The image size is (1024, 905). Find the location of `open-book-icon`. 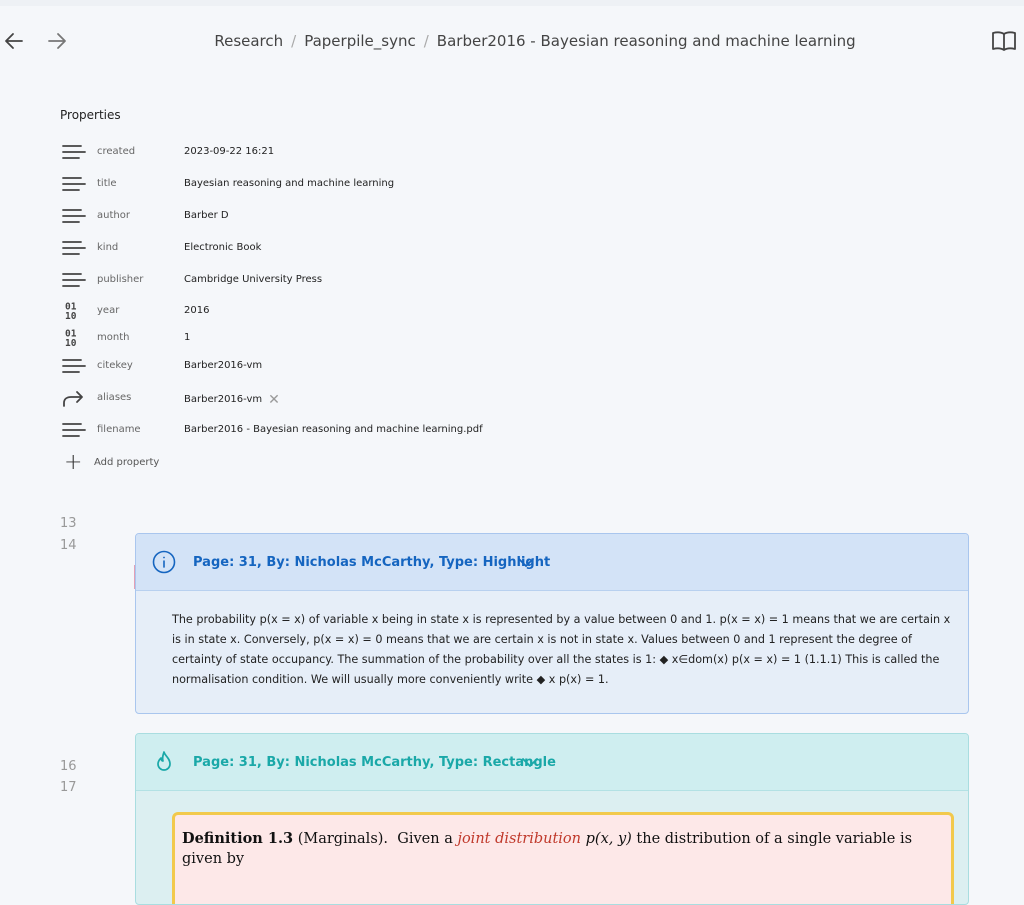

open-book-icon is located at coordinates (1004, 41).